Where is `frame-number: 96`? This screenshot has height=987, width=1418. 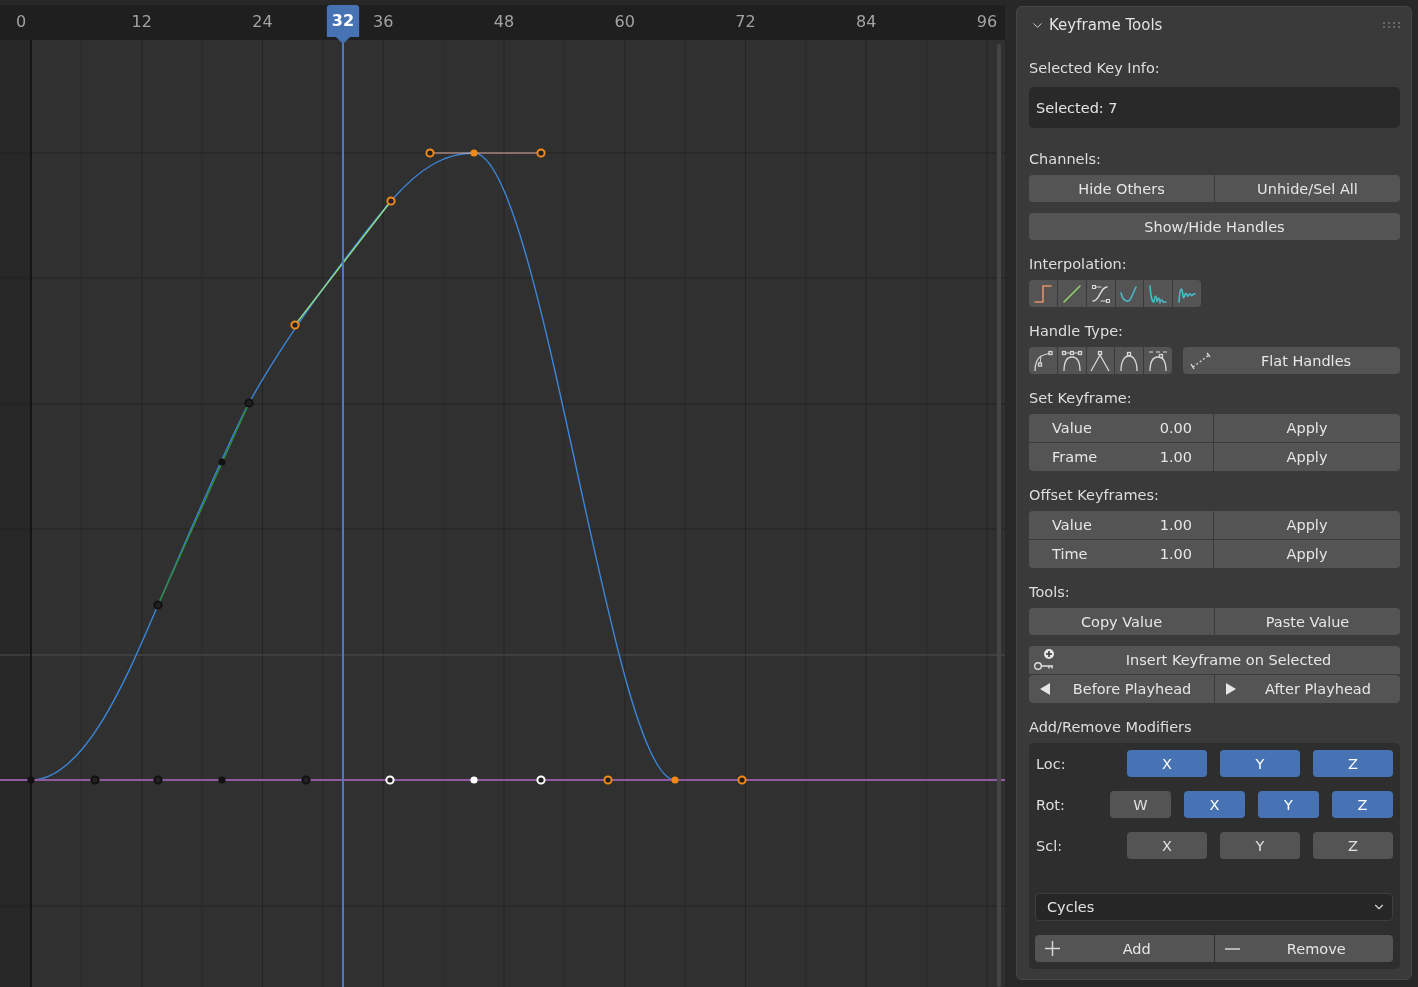 frame-number: 96 is located at coordinates (987, 22).